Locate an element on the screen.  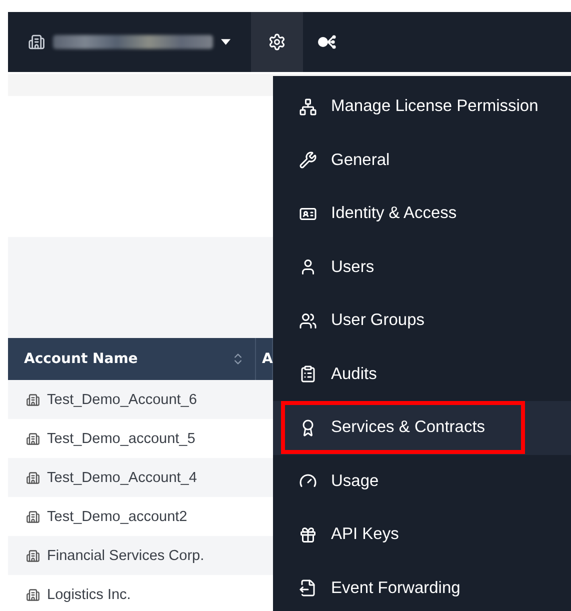
account-name-cell: Logistics Inc. is located at coordinates (89, 594).